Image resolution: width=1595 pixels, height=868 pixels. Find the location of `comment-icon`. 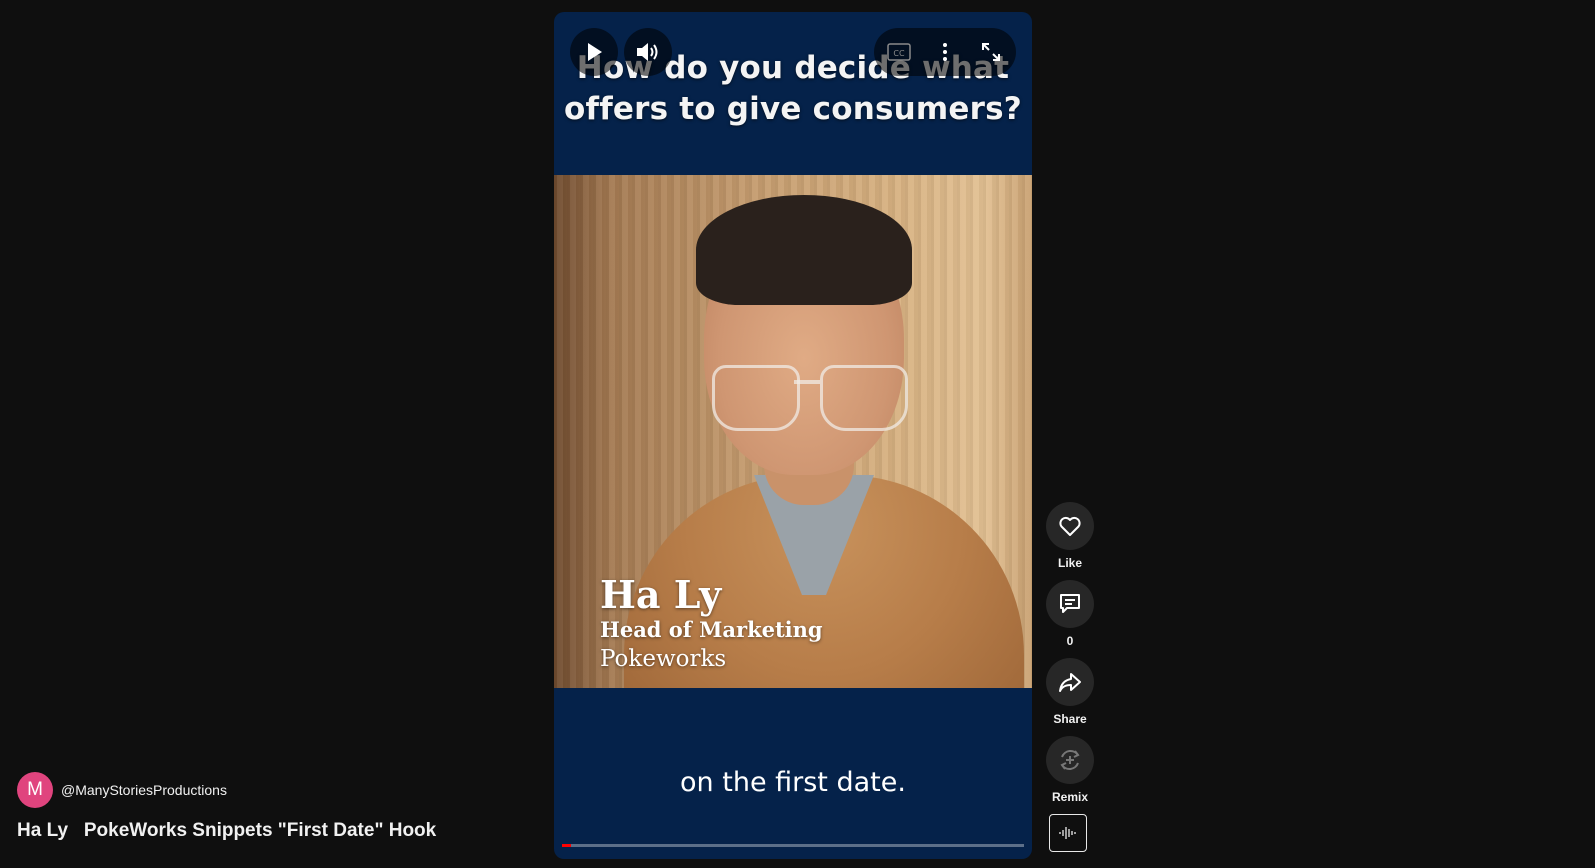

comment-icon is located at coordinates (1070, 603).